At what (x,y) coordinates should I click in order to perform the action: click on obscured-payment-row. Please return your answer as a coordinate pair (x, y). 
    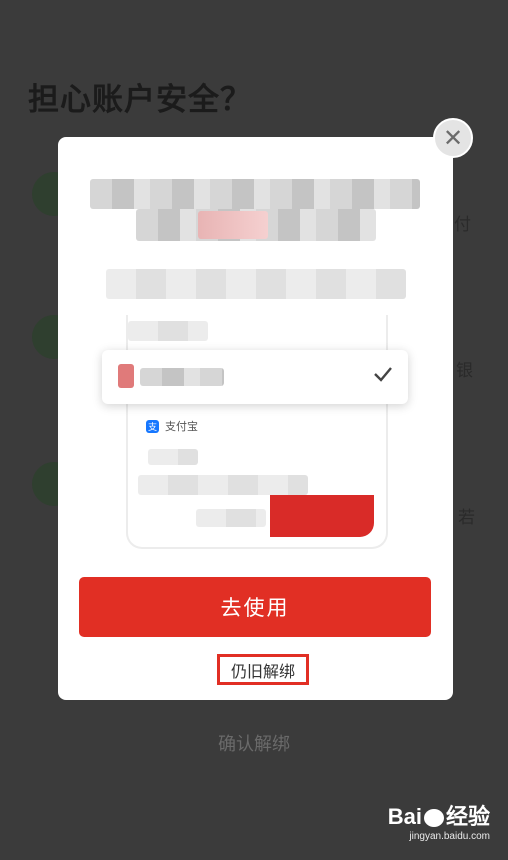
    Looking at the image, I should click on (168, 331).